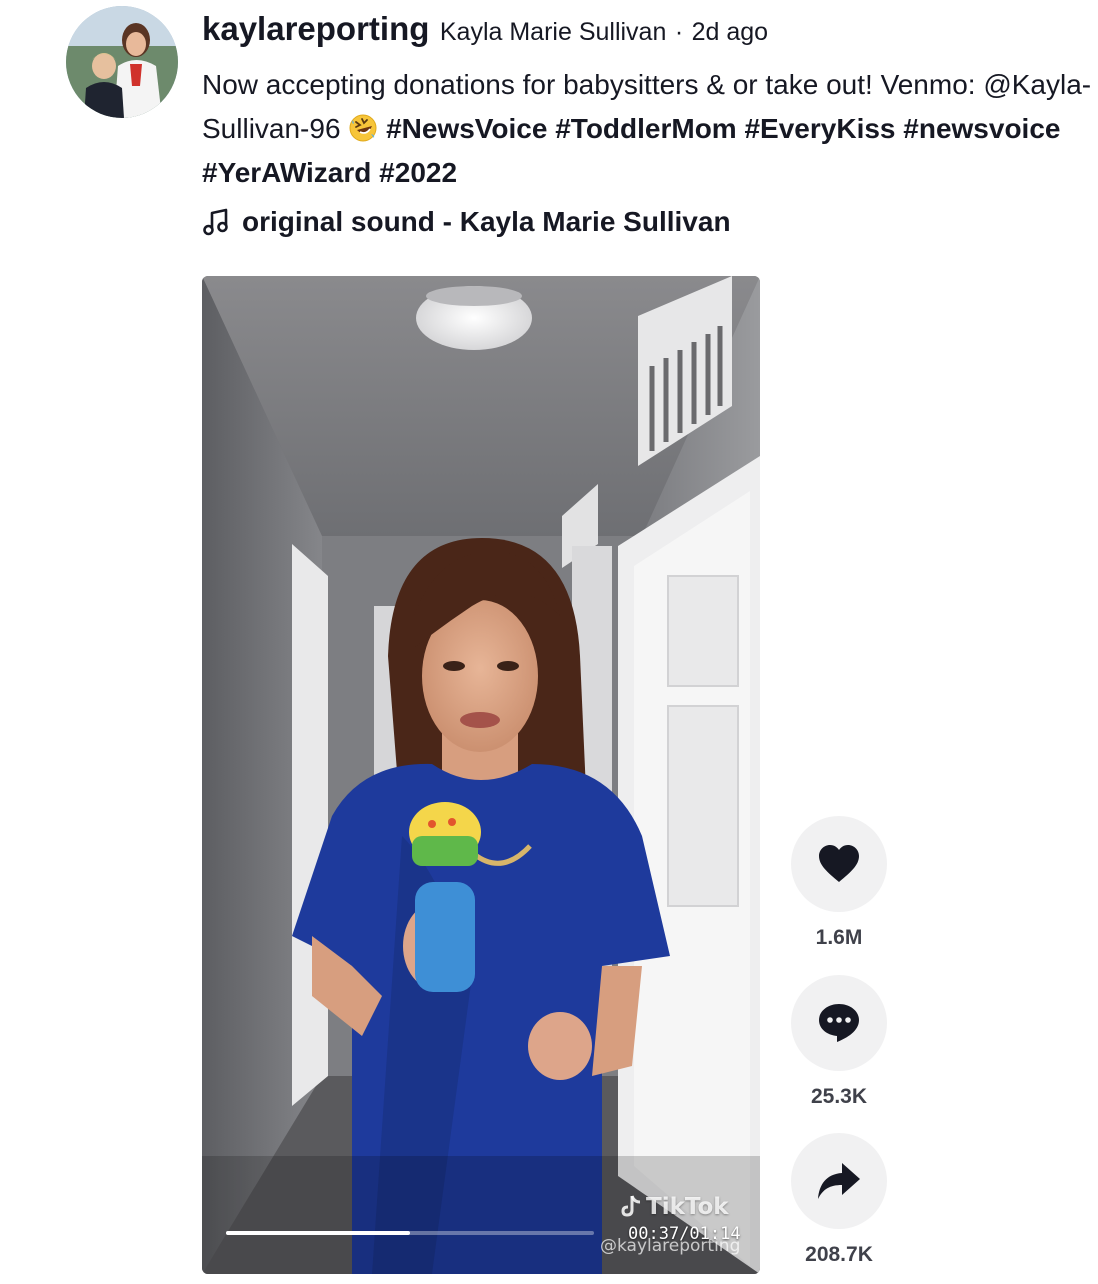  I want to click on author-avatar, so click(122, 62).